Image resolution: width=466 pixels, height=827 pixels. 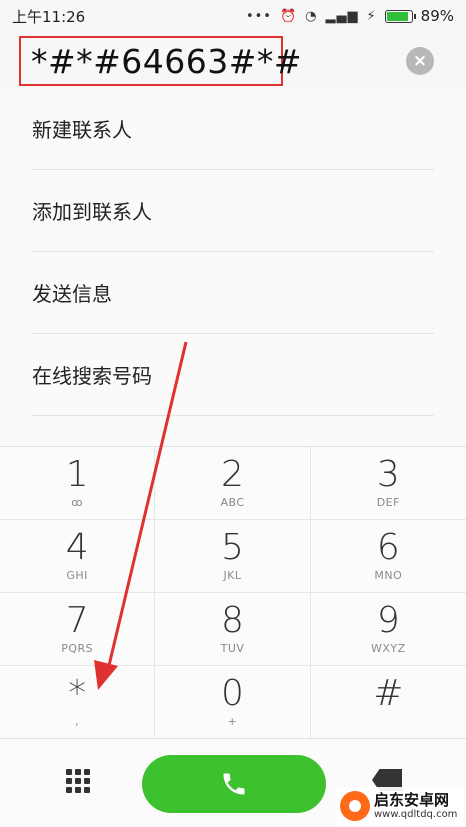 What do you see at coordinates (232, 620) in the screenshot?
I see `key-digit: 8` at bounding box center [232, 620].